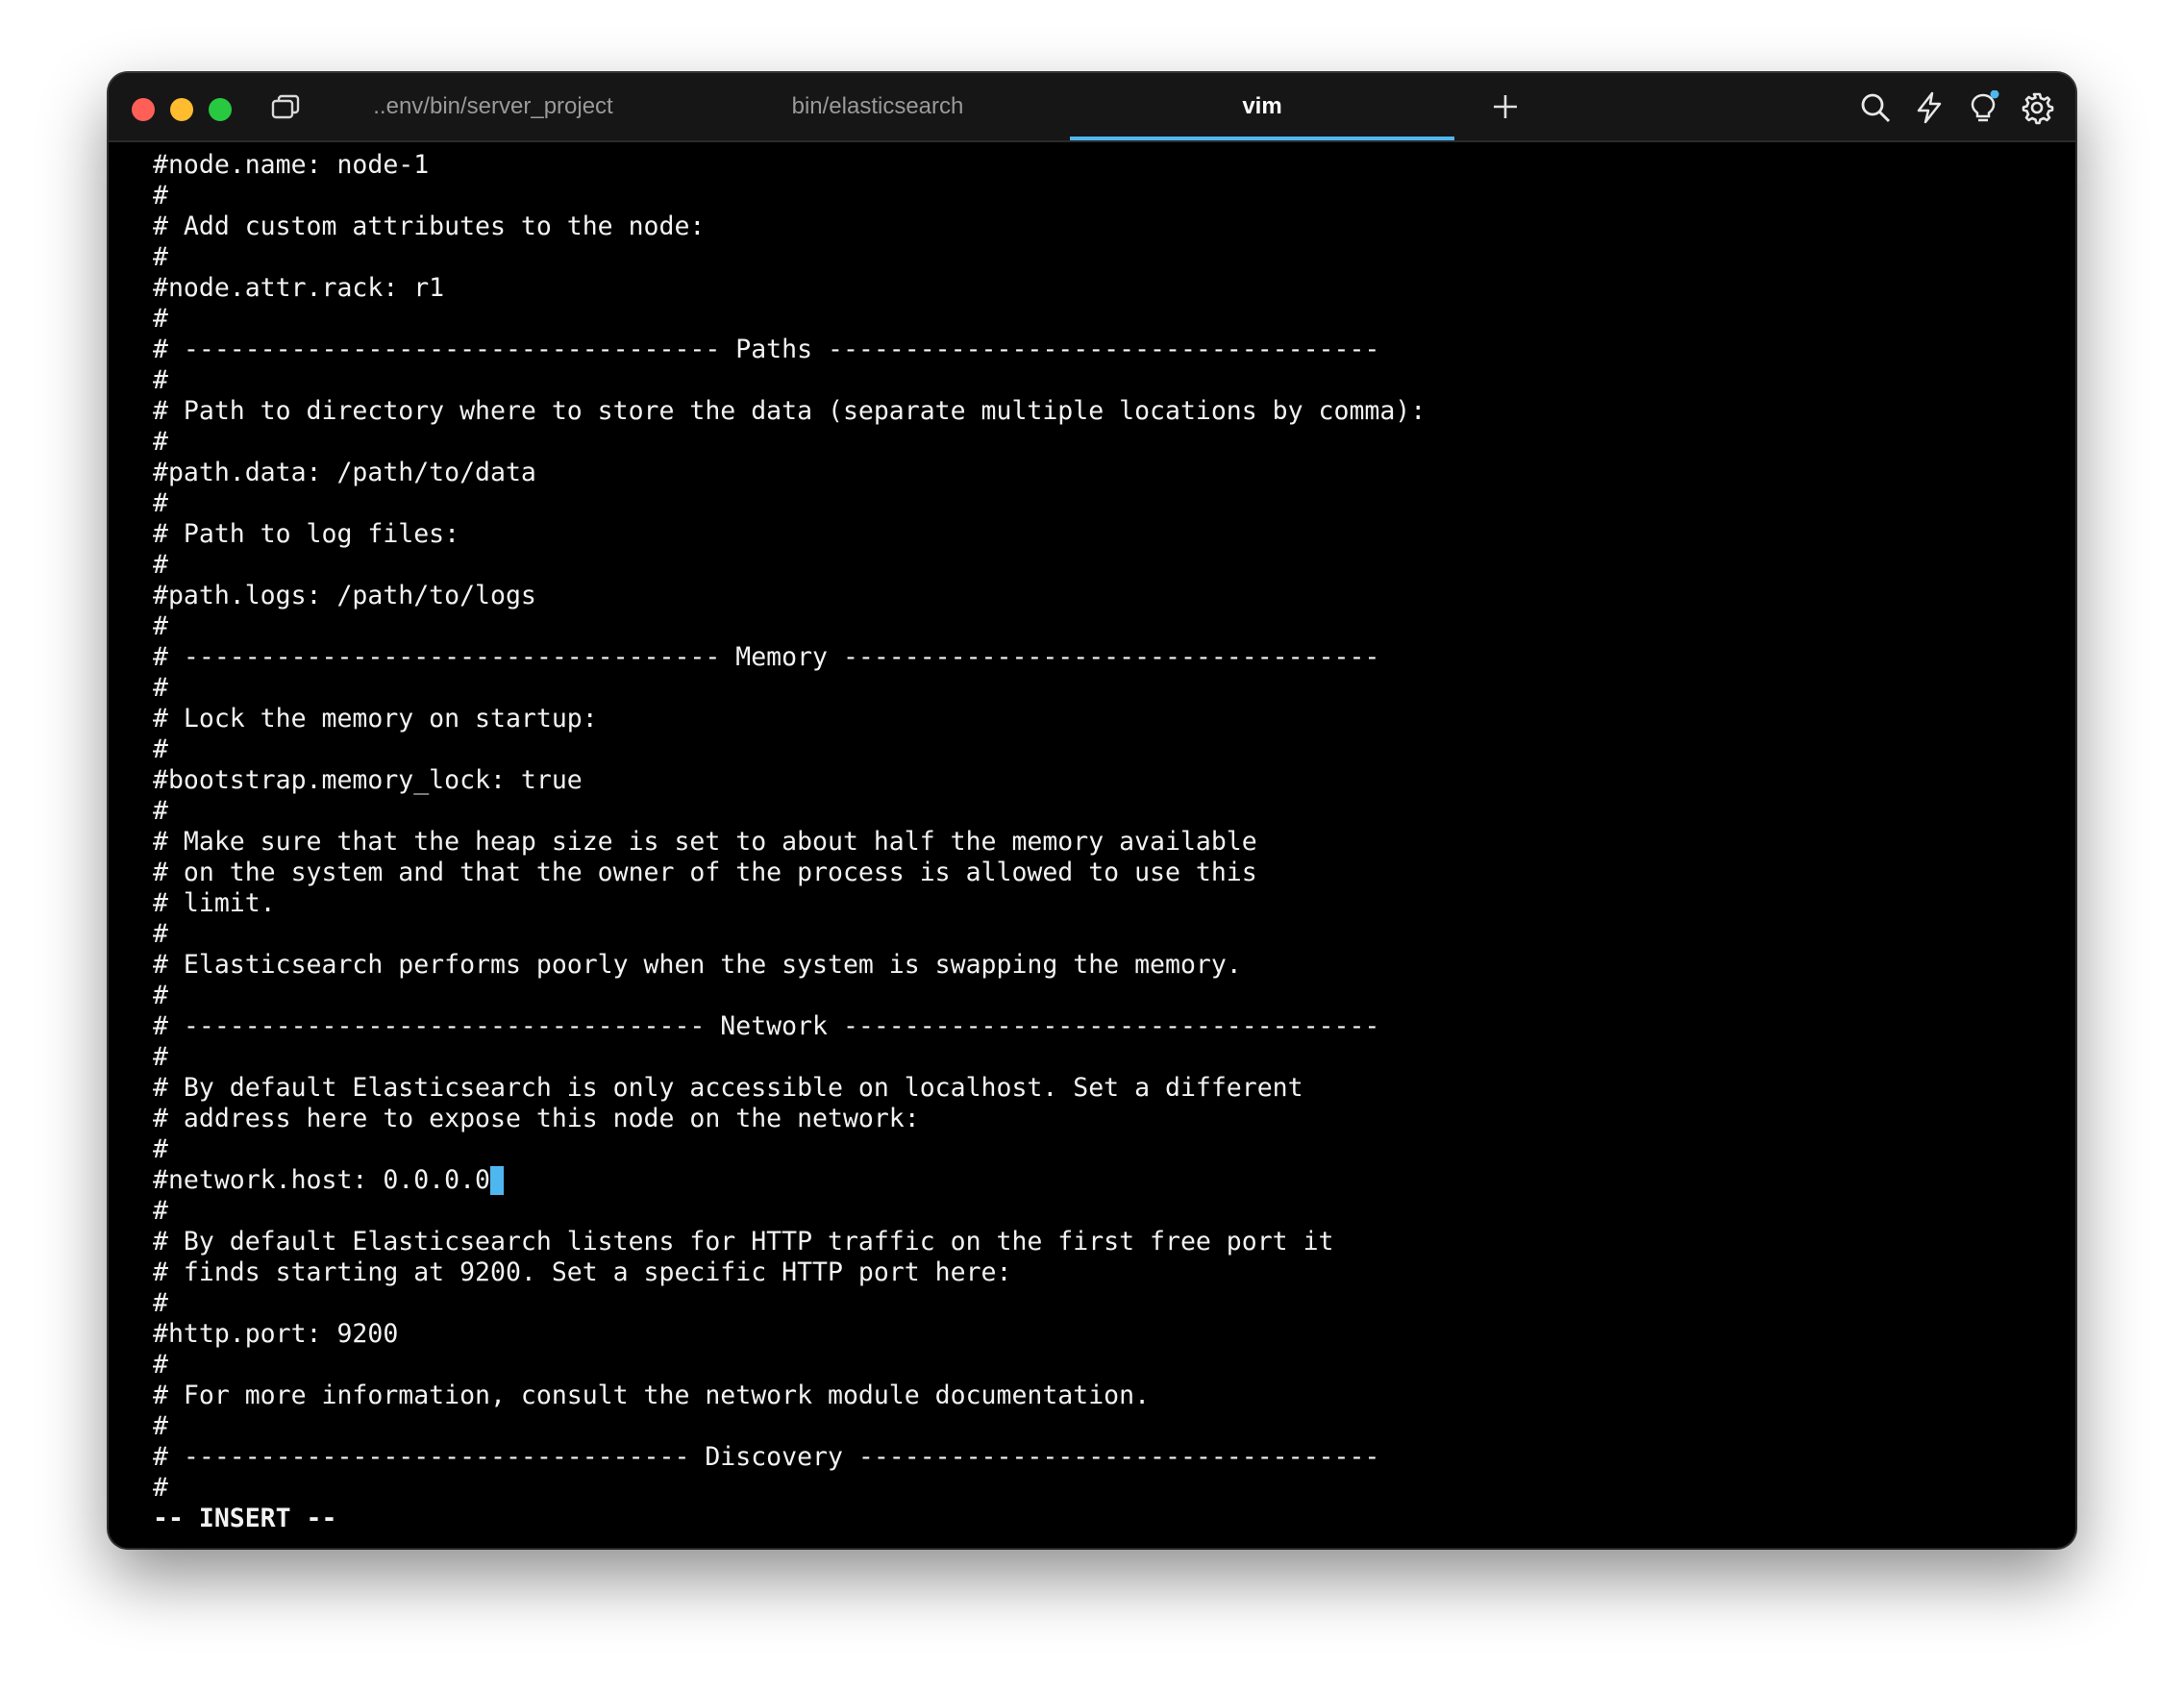  What do you see at coordinates (144, 109) in the screenshot?
I see `close-window-button` at bounding box center [144, 109].